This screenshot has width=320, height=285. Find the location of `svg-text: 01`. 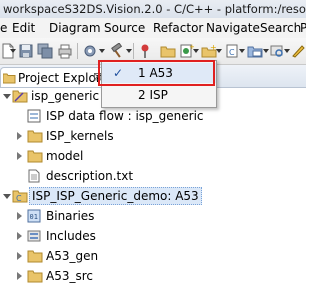

svg-text: 01 is located at coordinates (34, 217).